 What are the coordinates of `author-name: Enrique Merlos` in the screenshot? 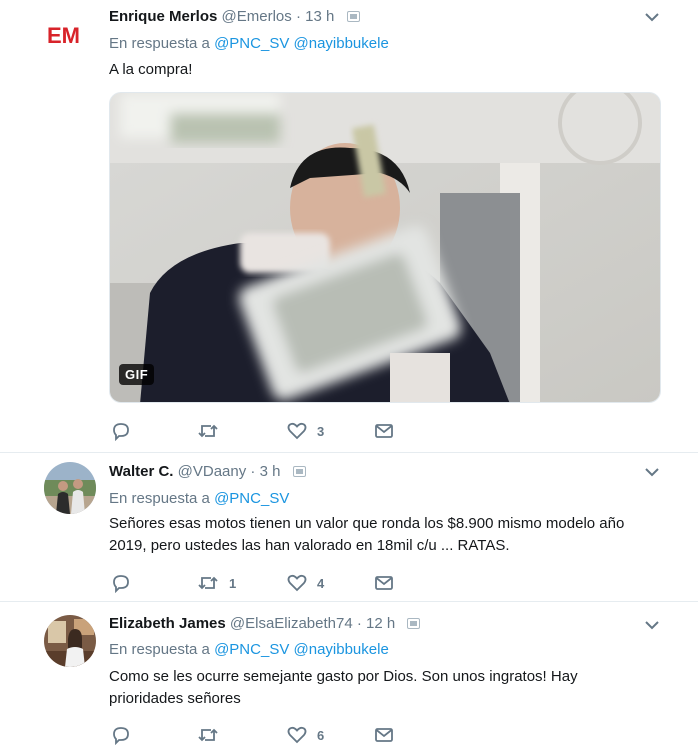 It's located at (163, 16).